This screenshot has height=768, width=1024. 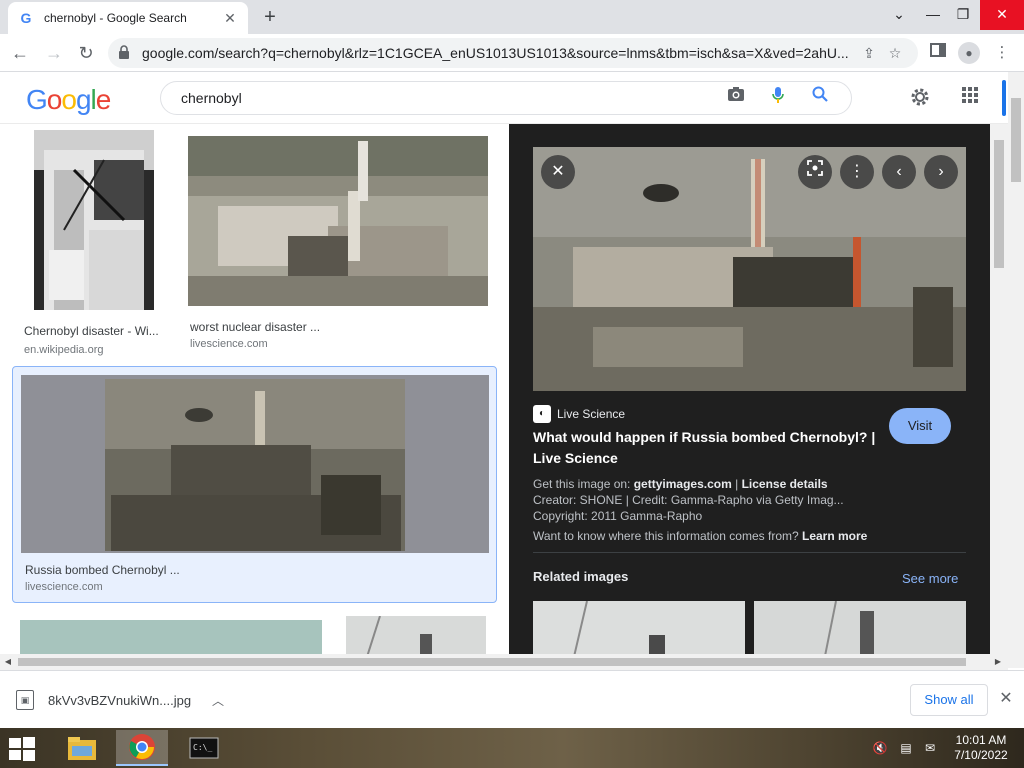 I want to click on download-file-name: 8kVv3vBZVnukiWn....jpg, so click(x=120, y=700).